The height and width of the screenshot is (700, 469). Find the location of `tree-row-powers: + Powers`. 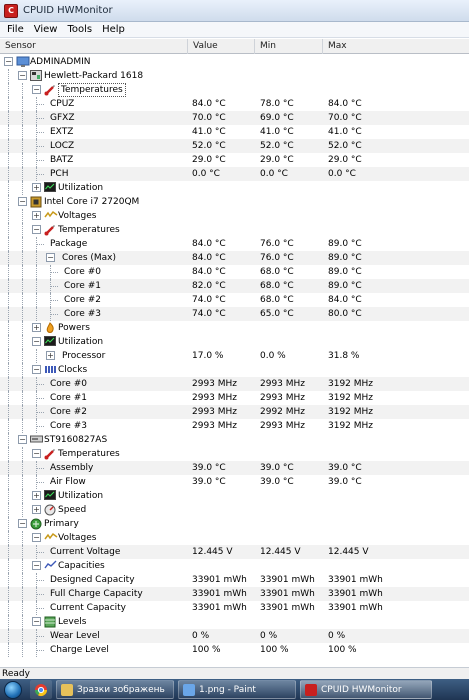

tree-row-powers: + Powers is located at coordinates (234, 328).